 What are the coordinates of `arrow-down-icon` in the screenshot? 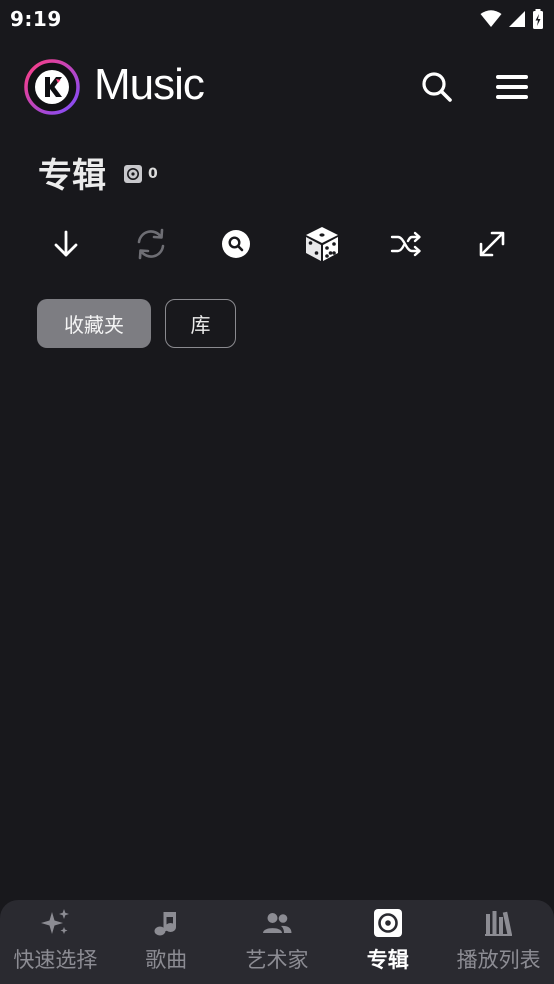 It's located at (66, 243).